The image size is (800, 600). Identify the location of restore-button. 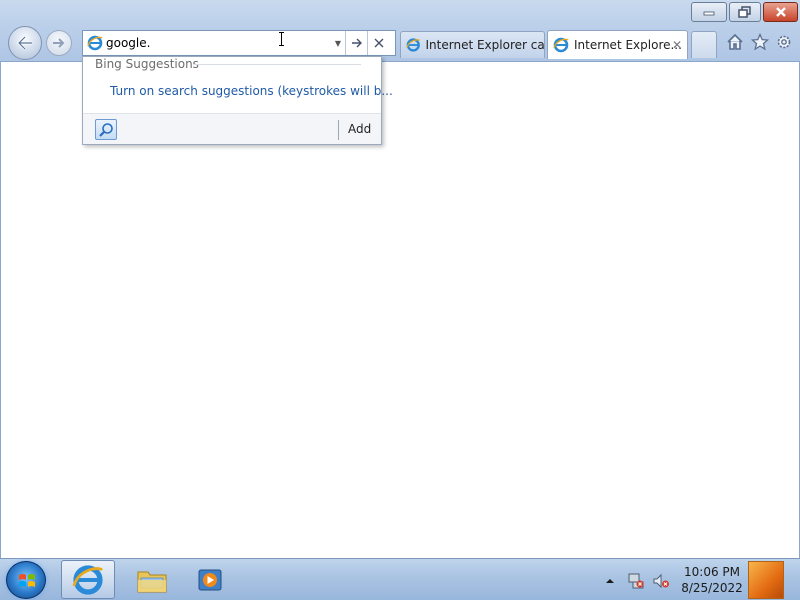
(745, 12).